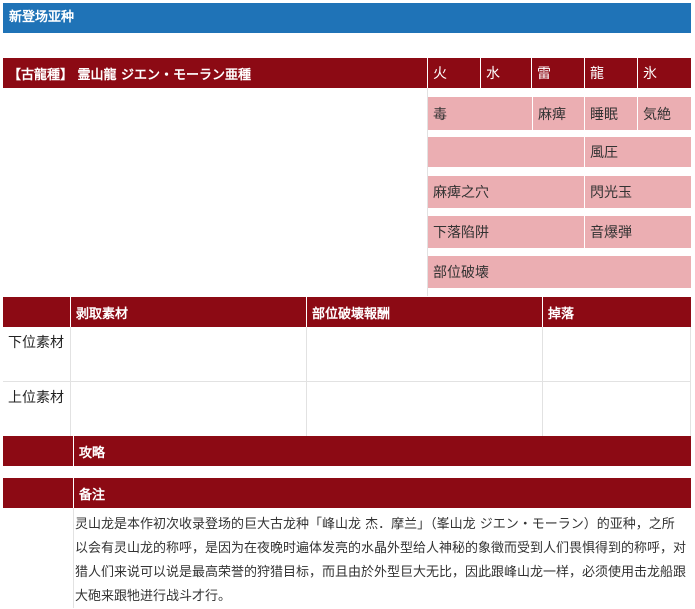 The height and width of the screenshot is (609, 695). Describe the element at coordinates (480, 113) in the screenshot. I see `status-poison: 毒` at that location.